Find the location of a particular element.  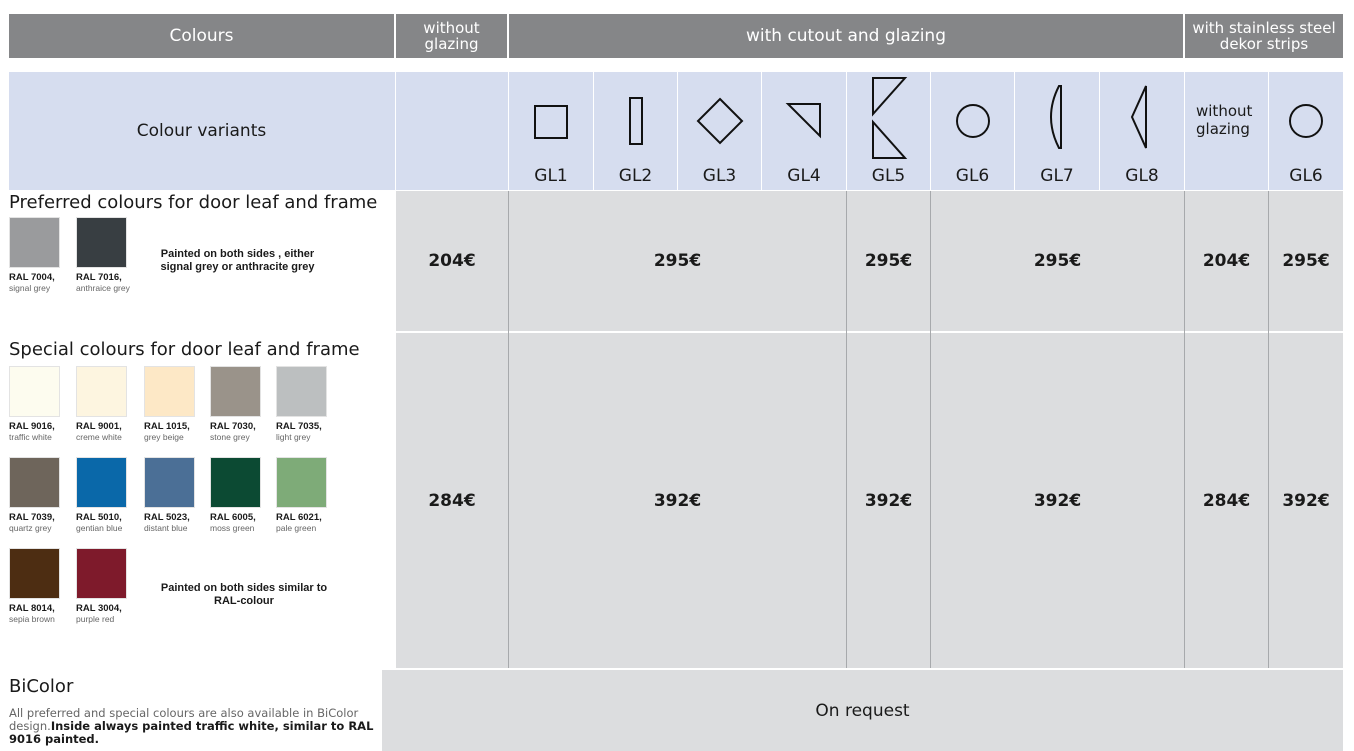

swatch-ral-5010: RAL 5010, gentian blue is located at coordinates (106, 495).